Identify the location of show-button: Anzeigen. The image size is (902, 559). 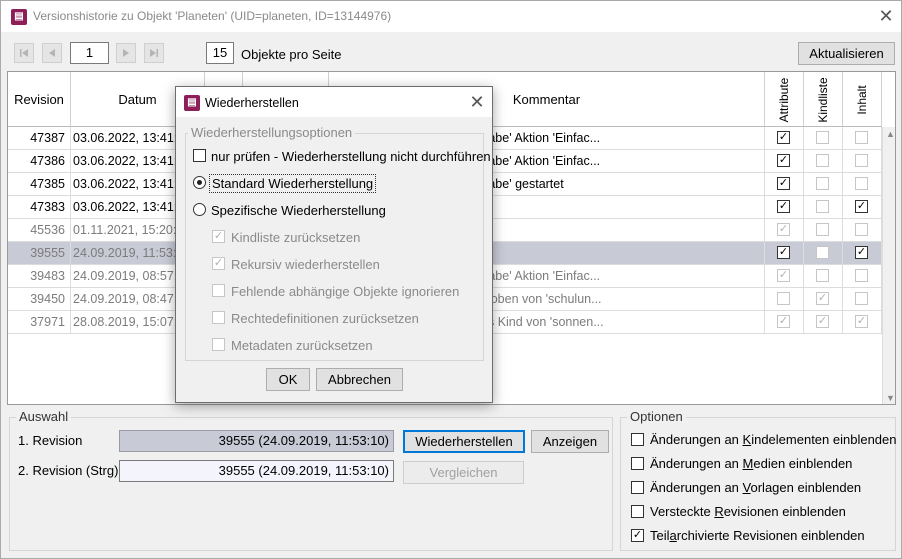
(570, 441).